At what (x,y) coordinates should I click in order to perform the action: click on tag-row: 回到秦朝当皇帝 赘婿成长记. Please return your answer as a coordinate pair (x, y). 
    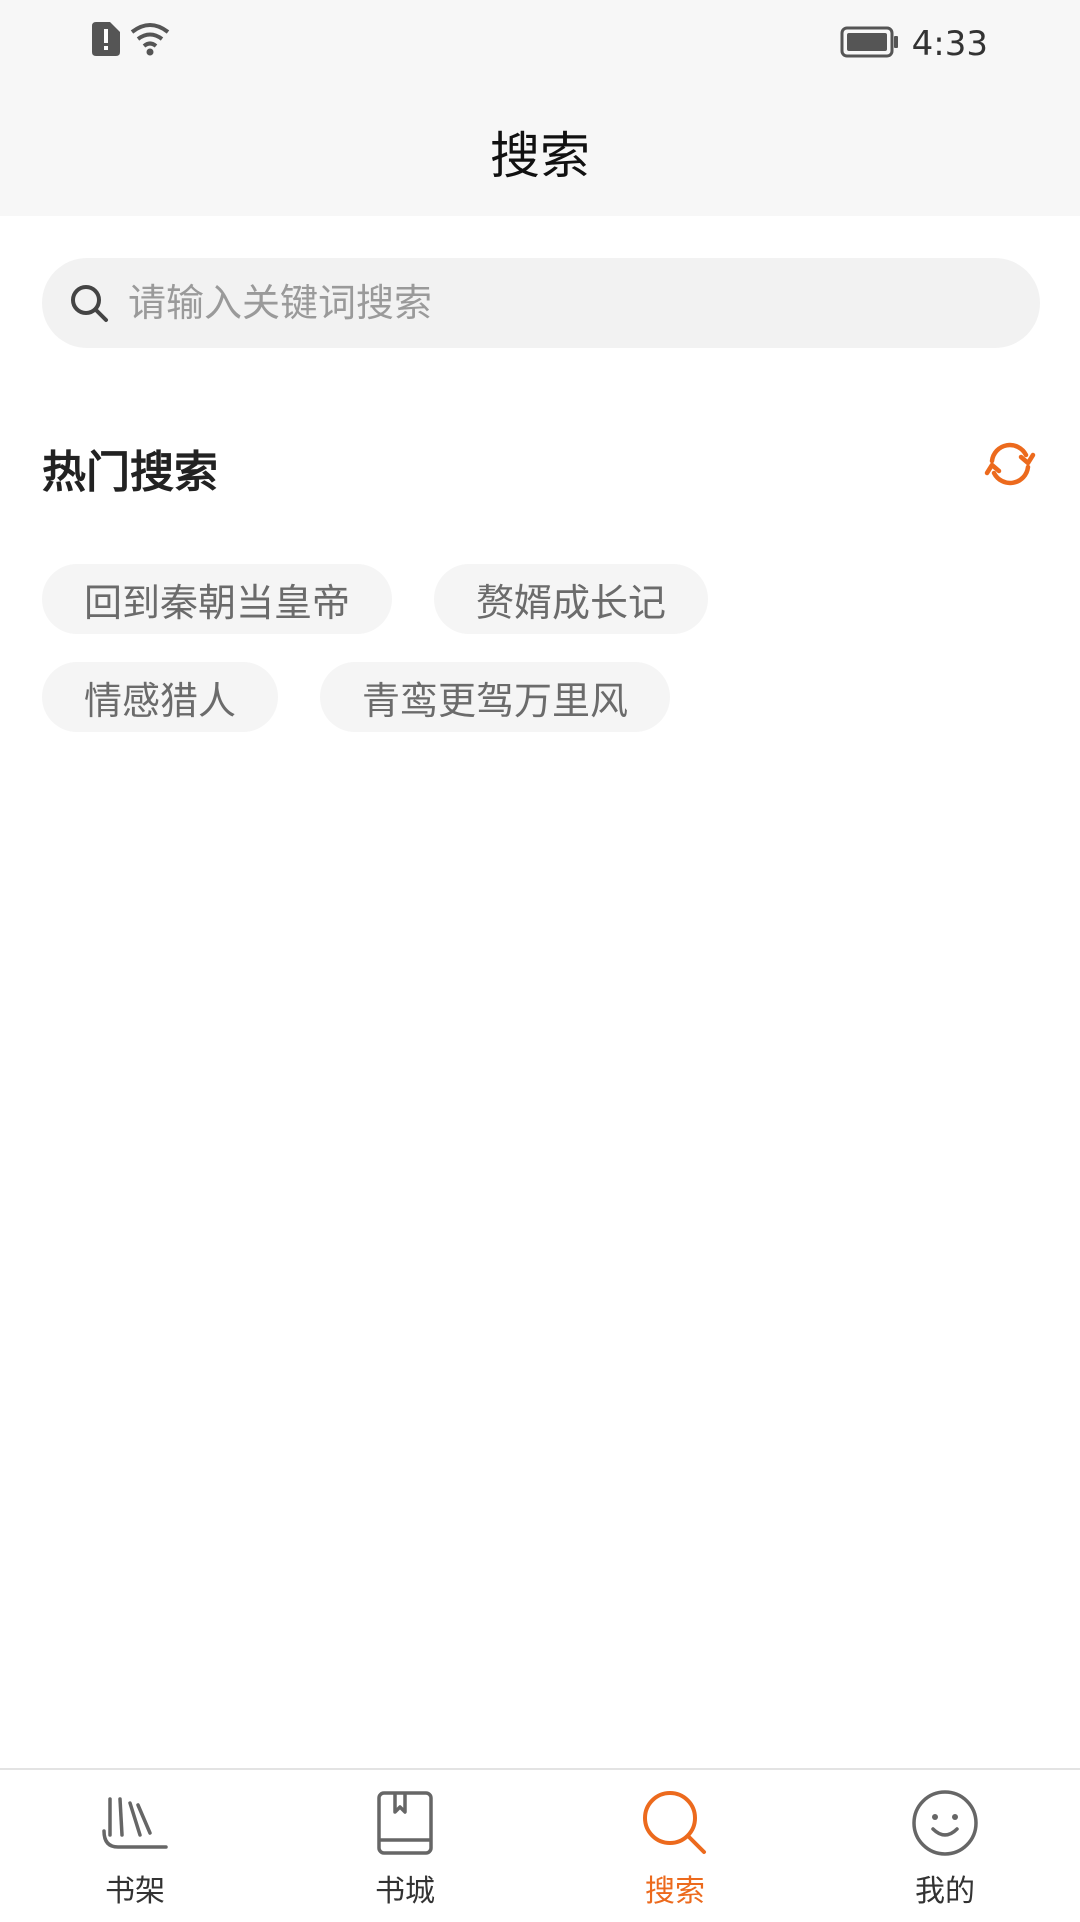
    Looking at the image, I should click on (540, 599).